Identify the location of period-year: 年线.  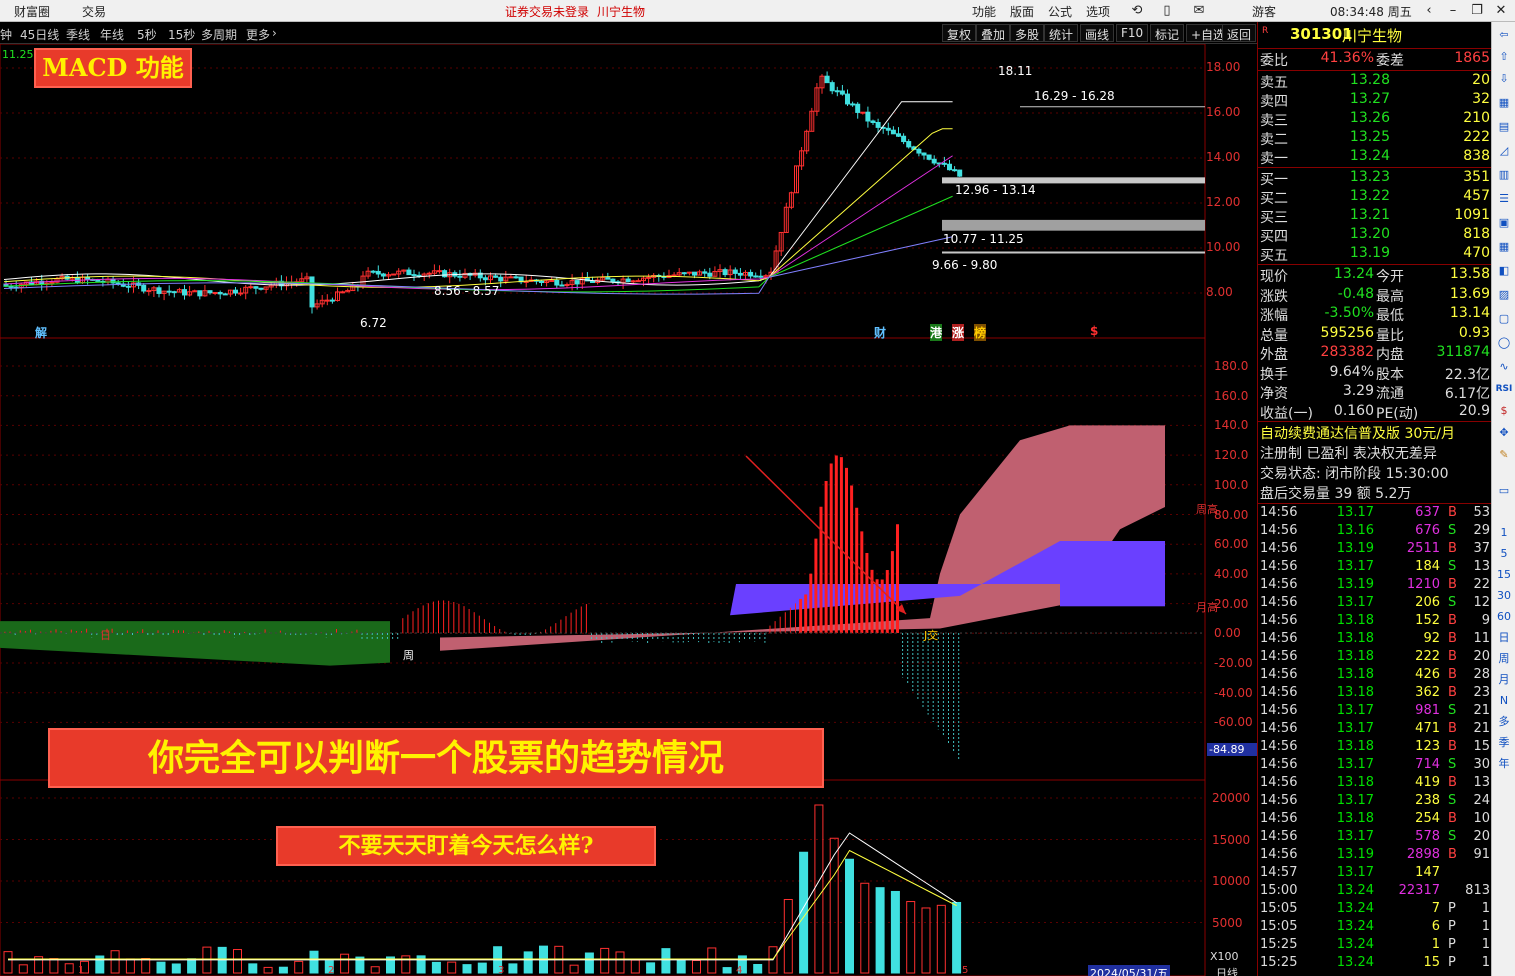
(112, 34).